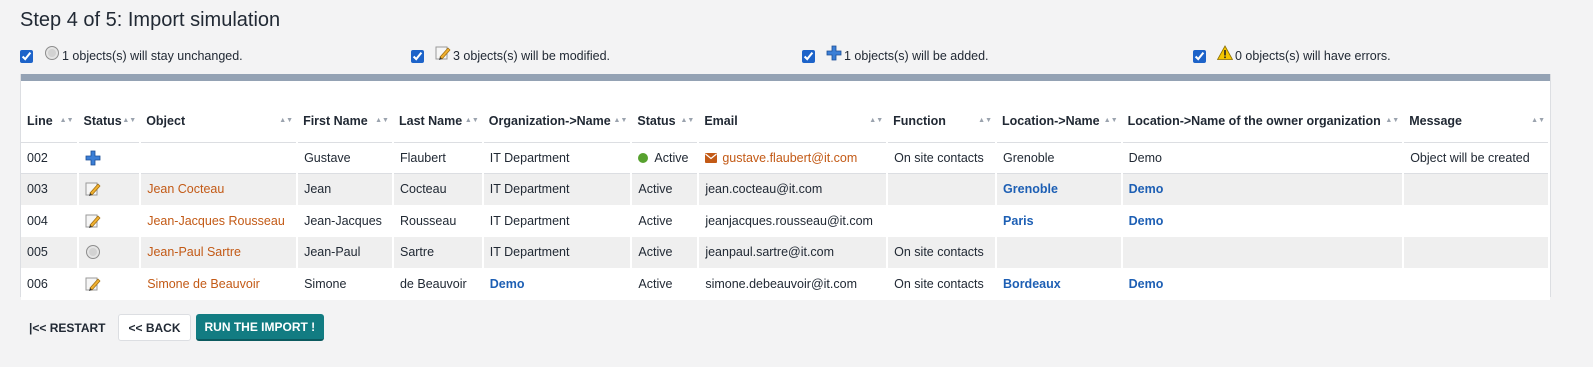 Image resolution: width=1593 pixels, height=367 pixels. What do you see at coordinates (1476, 122) in the screenshot?
I see `column-header: Message ▲▼` at bounding box center [1476, 122].